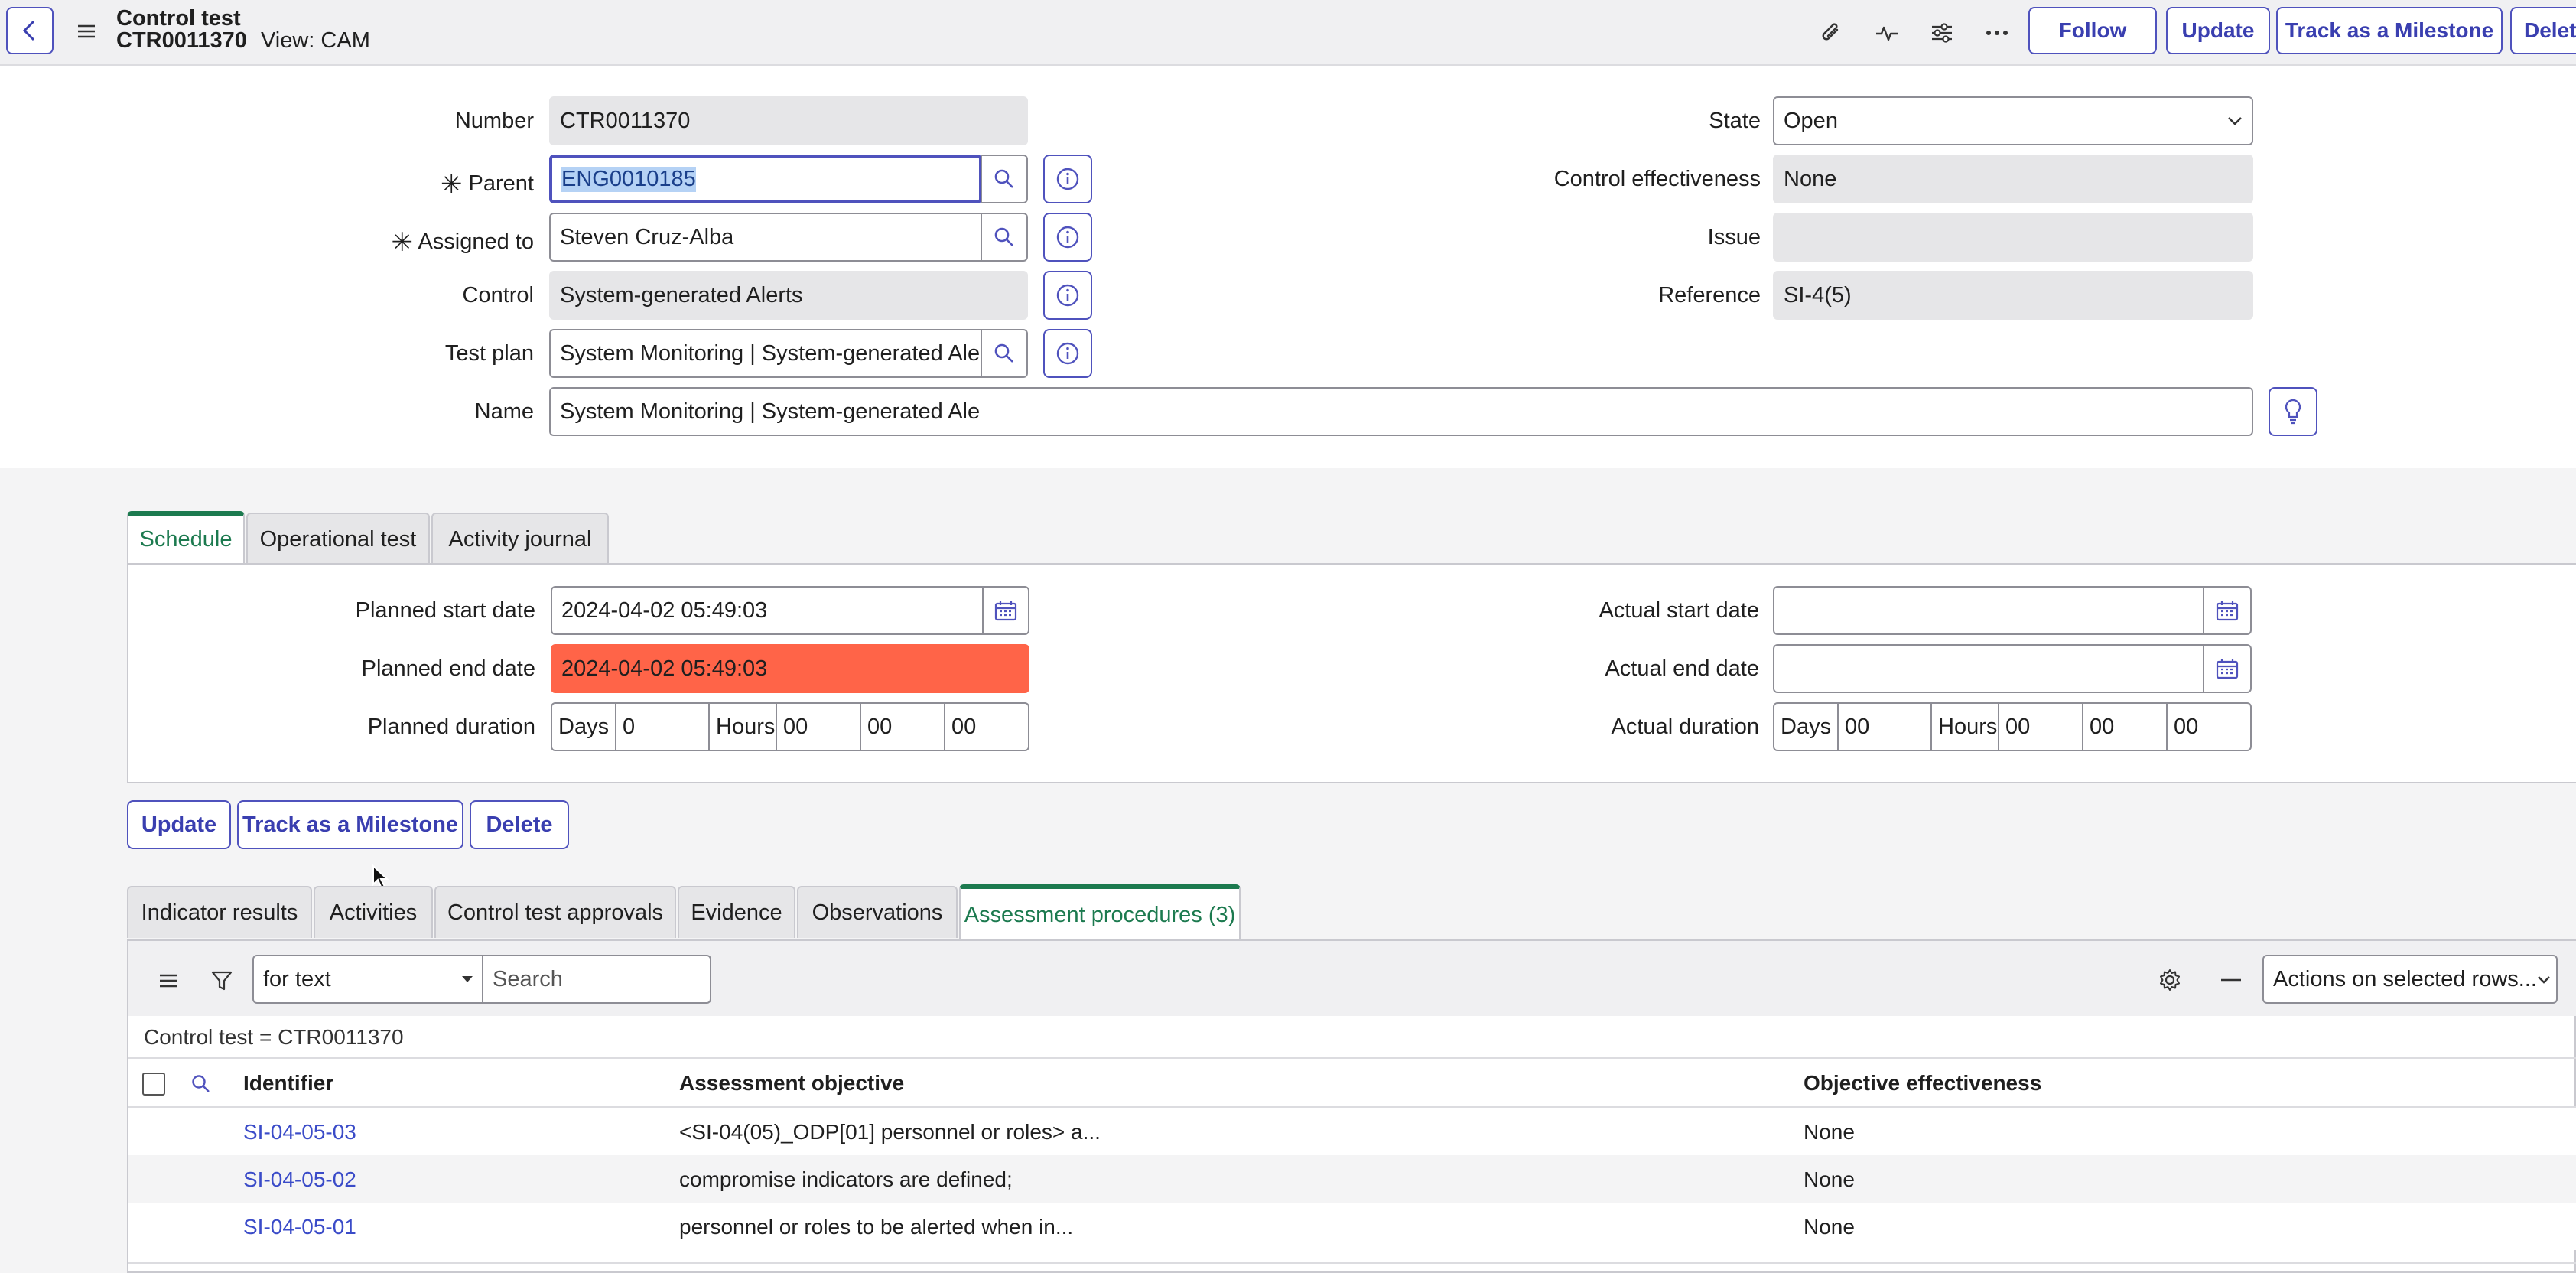 The width and height of the screenshot is (2576, 1273). What do you see at coordinates (489, 353) in the screenshot?
I see `test-plan-label: Test plan` at bounding box center [489, 353].